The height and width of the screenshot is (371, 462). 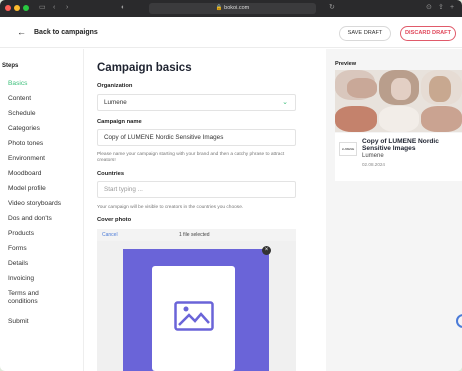 I want to click on sidebar-item-categories: Categories, so click(x=24, y=129).